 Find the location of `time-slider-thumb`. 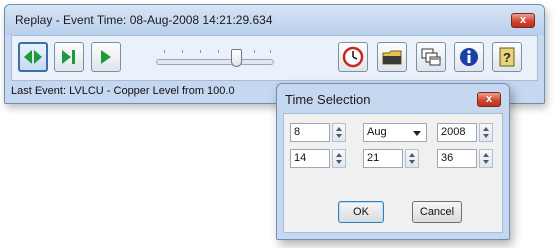

time-slider-thumb is located at coordinates (236, 58).